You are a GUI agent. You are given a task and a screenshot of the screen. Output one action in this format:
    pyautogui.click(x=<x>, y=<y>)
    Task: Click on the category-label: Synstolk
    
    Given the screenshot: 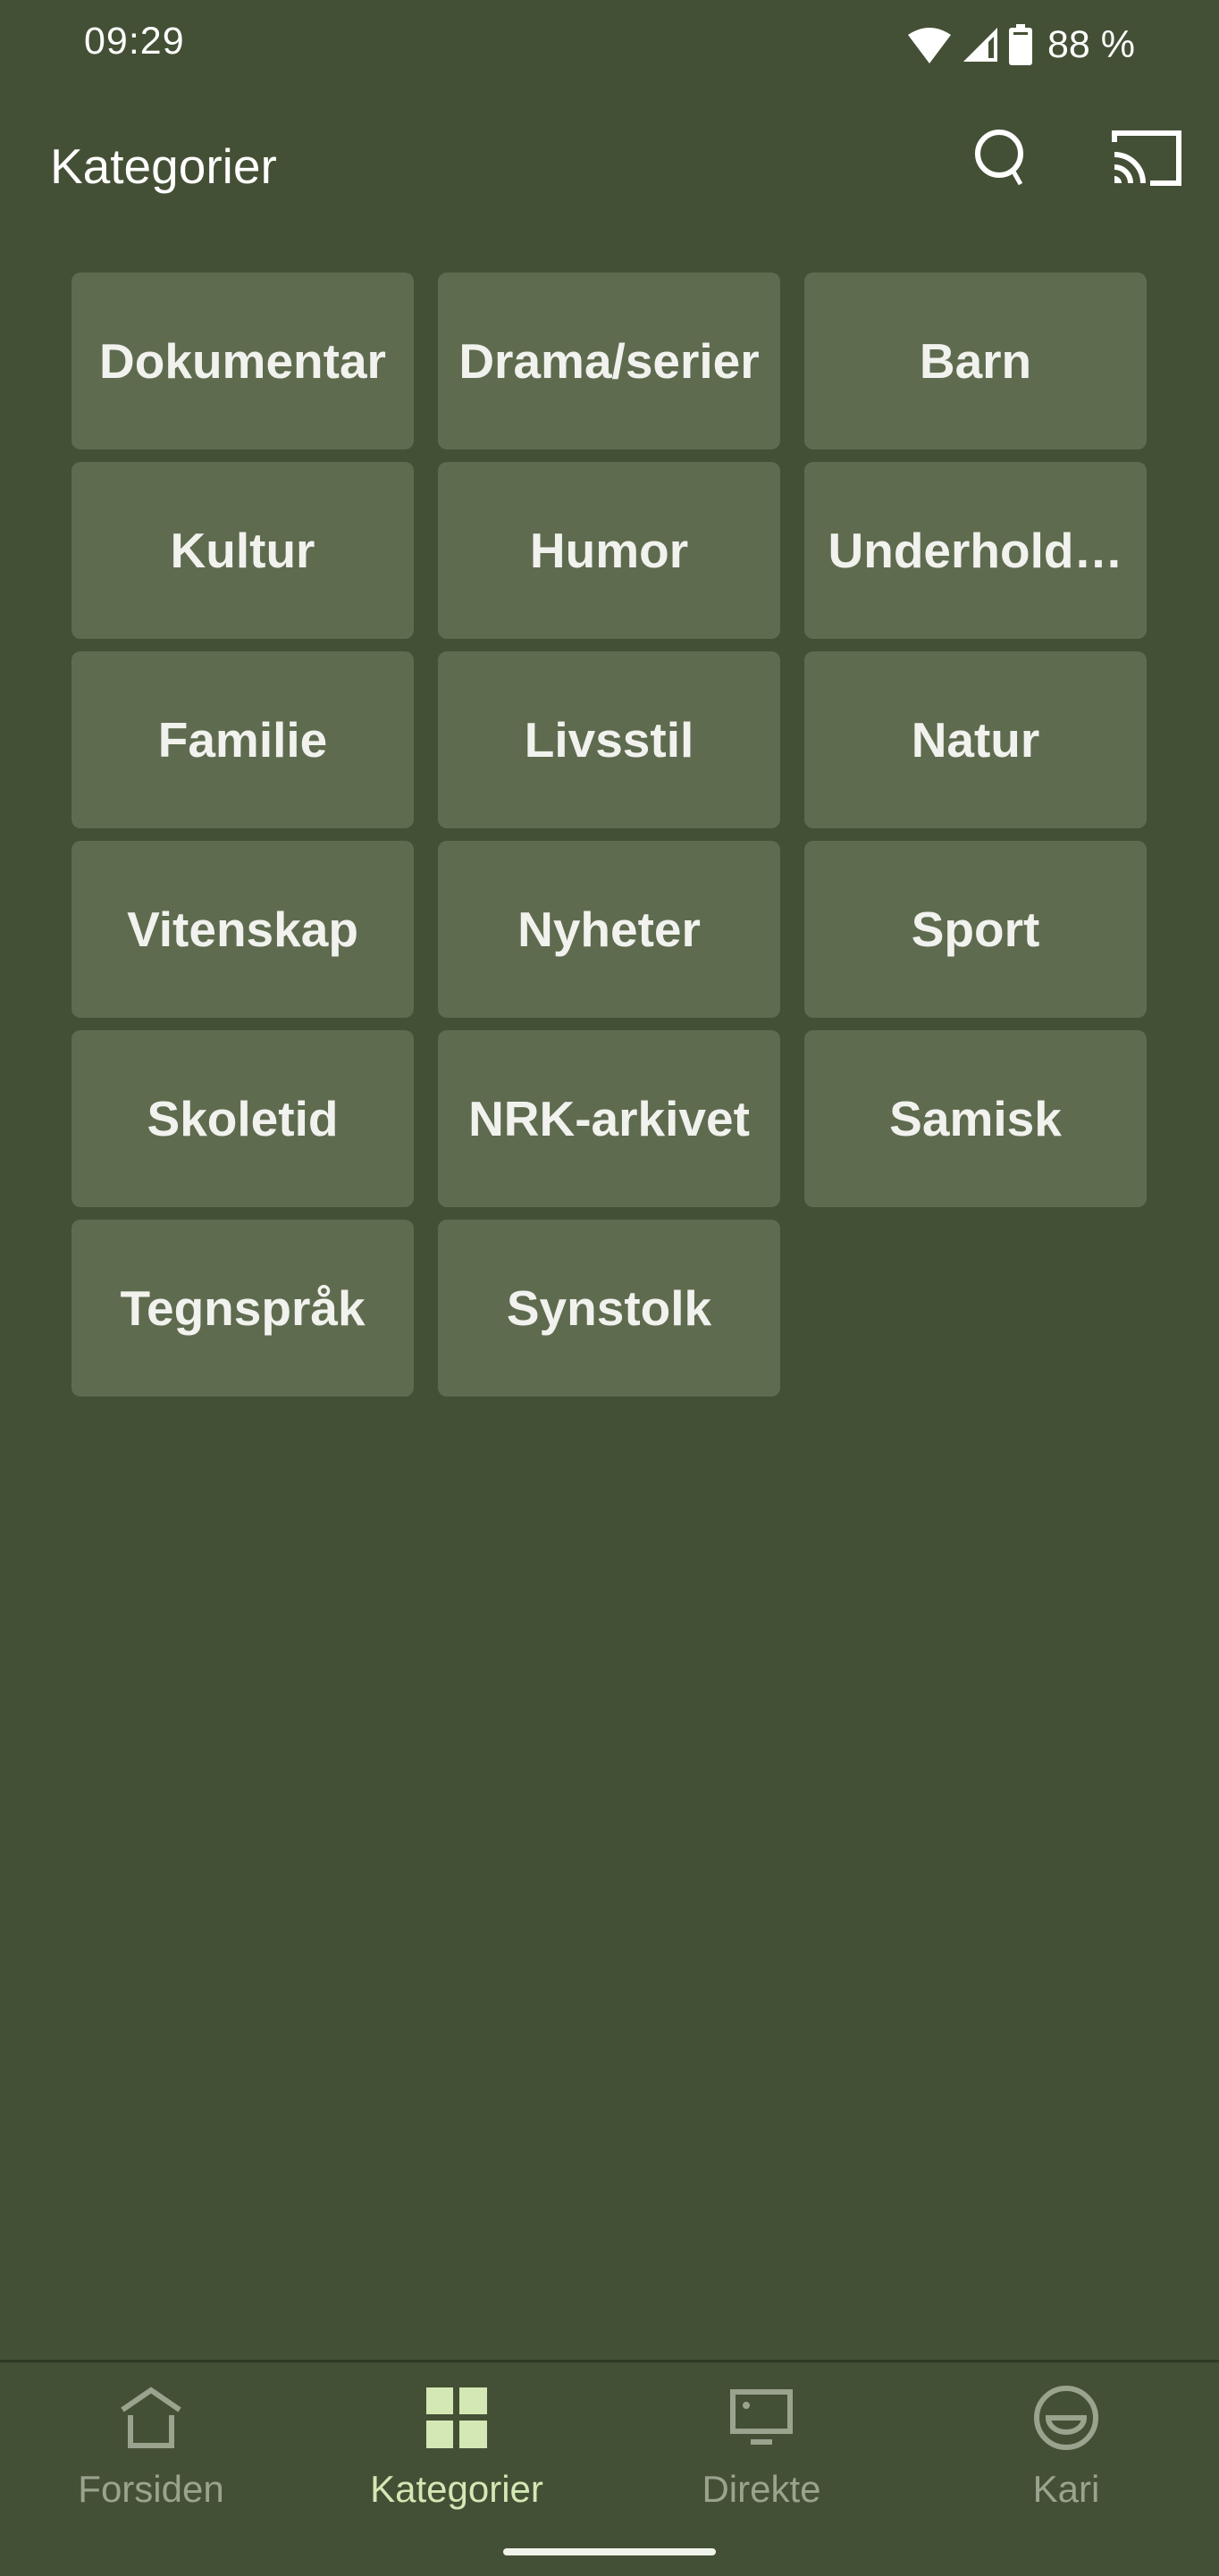 What is the action you would take?
    pyautogui.click(x=609, y=1308)
    